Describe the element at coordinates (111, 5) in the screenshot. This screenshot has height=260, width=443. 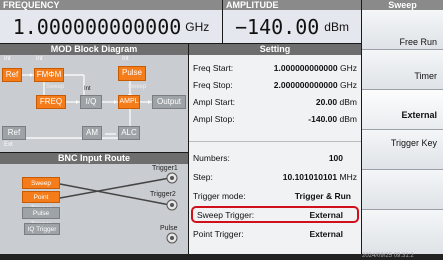
I see `frequency-header: FREQUENCY` at that location.